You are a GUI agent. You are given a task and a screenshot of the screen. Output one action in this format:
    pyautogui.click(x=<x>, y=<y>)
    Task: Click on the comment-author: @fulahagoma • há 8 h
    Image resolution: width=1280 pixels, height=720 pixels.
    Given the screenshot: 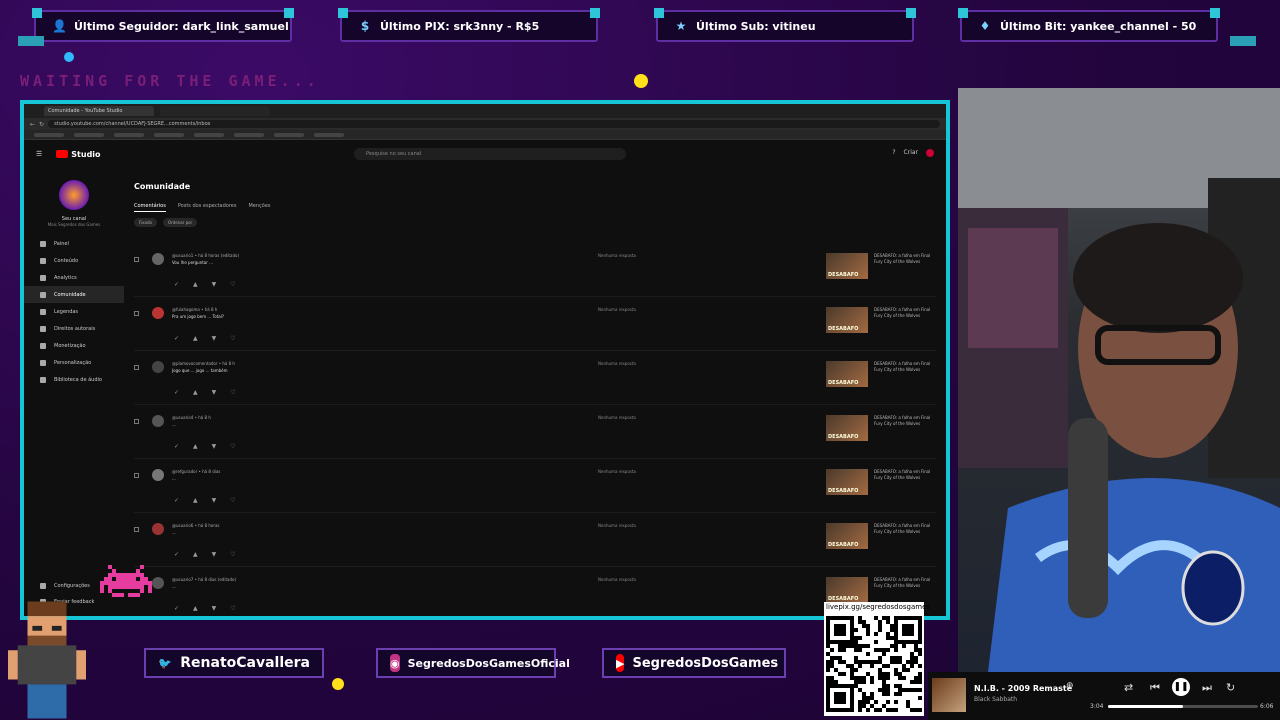 What is the action you would take?
    pyautogui.click(x=194, y=309)
    